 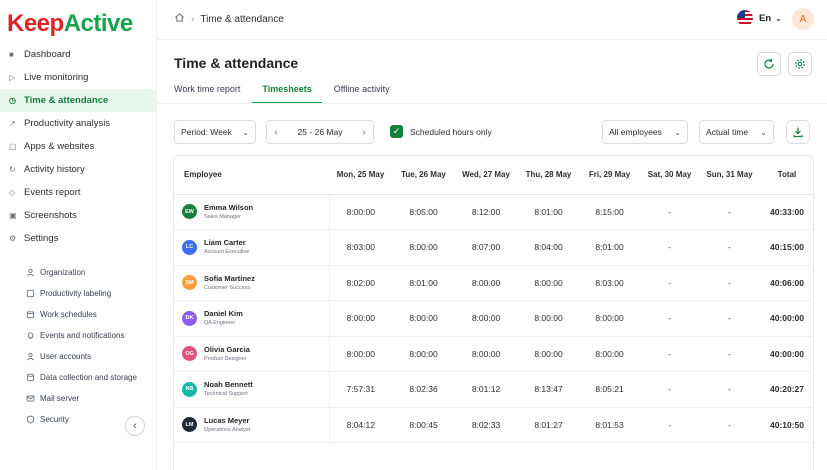 What do you see at coordinates (759, 18) in the screenshot?
I see `language-selector: En ⌄` at bounding box center [759, 18].